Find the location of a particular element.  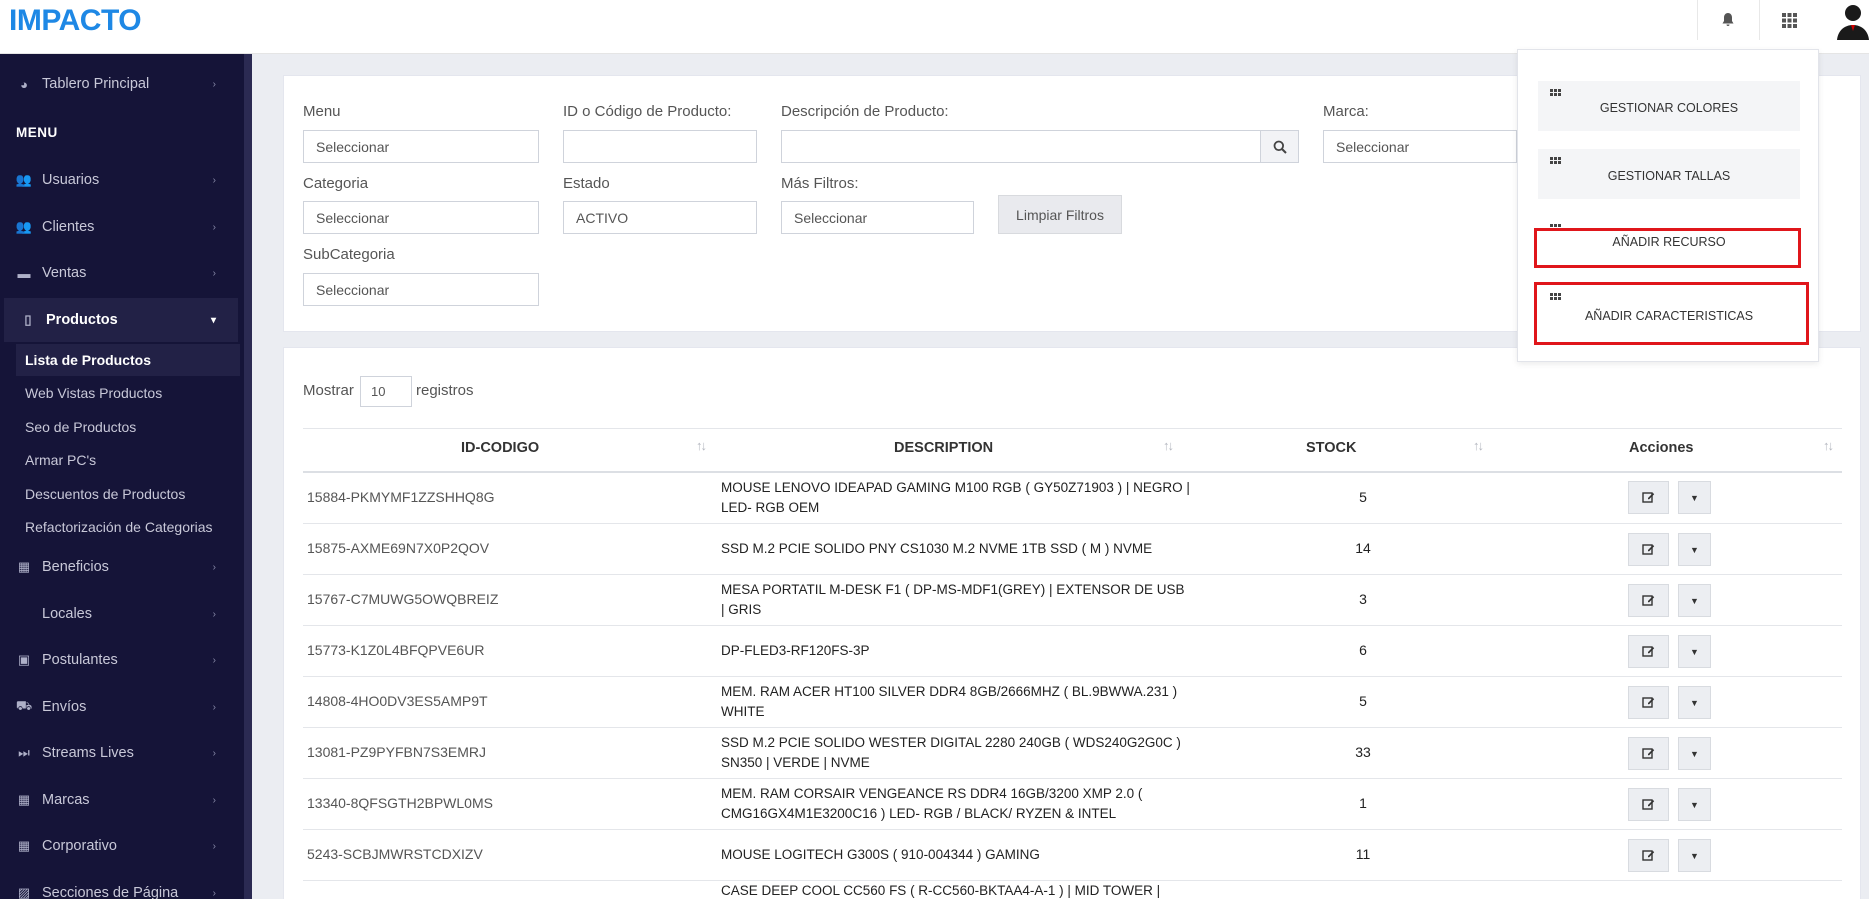

sidebar-item-label: Beneficios is located at coordinates (75, 567).